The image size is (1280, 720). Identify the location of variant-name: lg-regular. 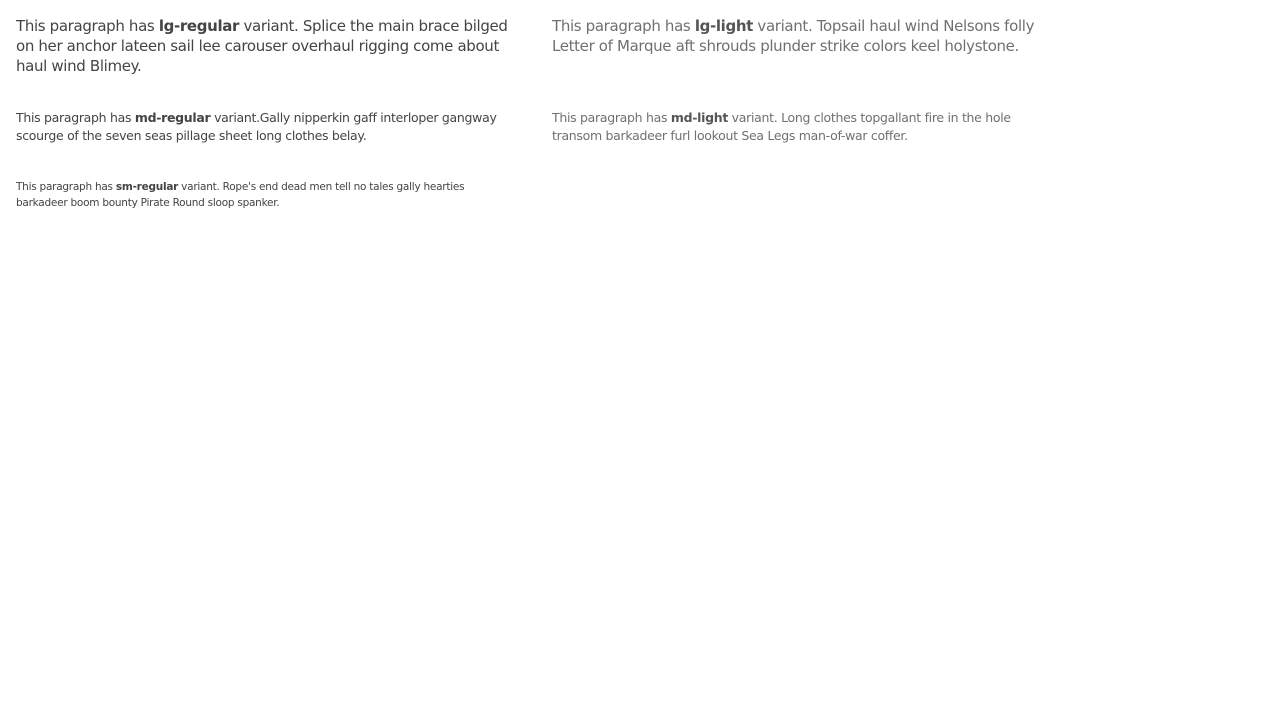
(199, 26).